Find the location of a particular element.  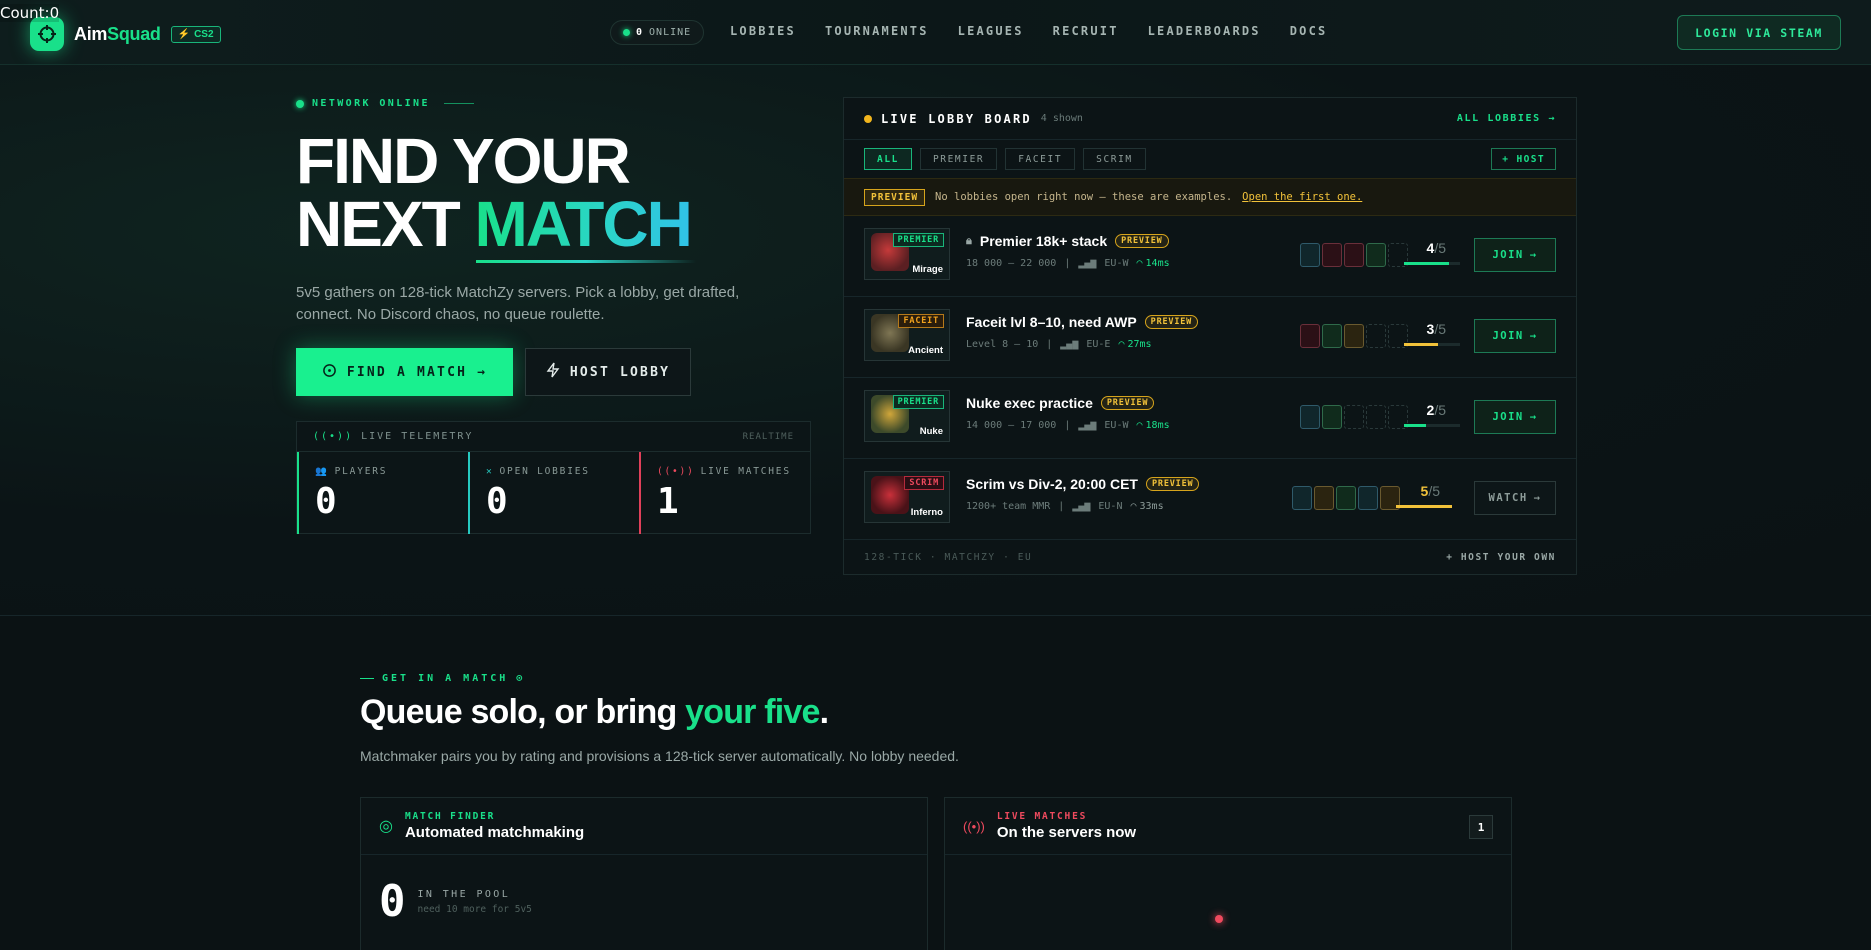

stat-players: 👥 PLAYERS 0 is located at coordinates (382, 493).